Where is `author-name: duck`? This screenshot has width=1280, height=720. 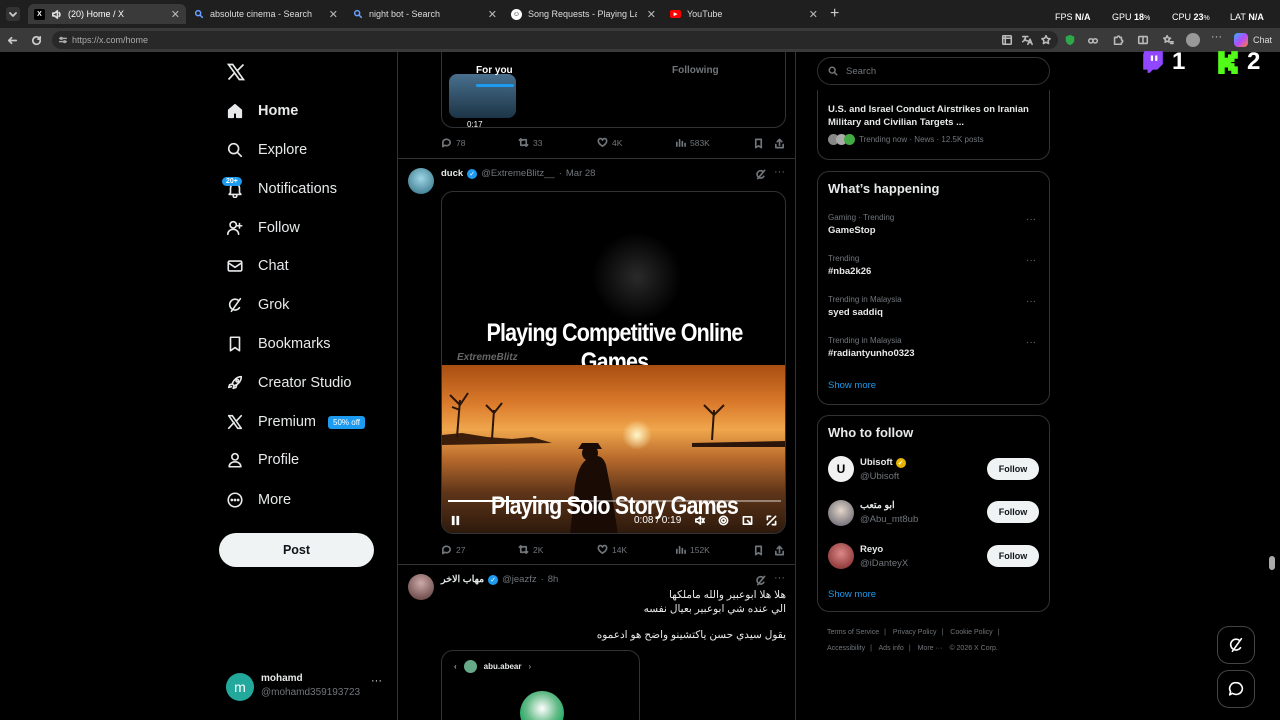 author-name: duck is located at coordinates (452, 173).